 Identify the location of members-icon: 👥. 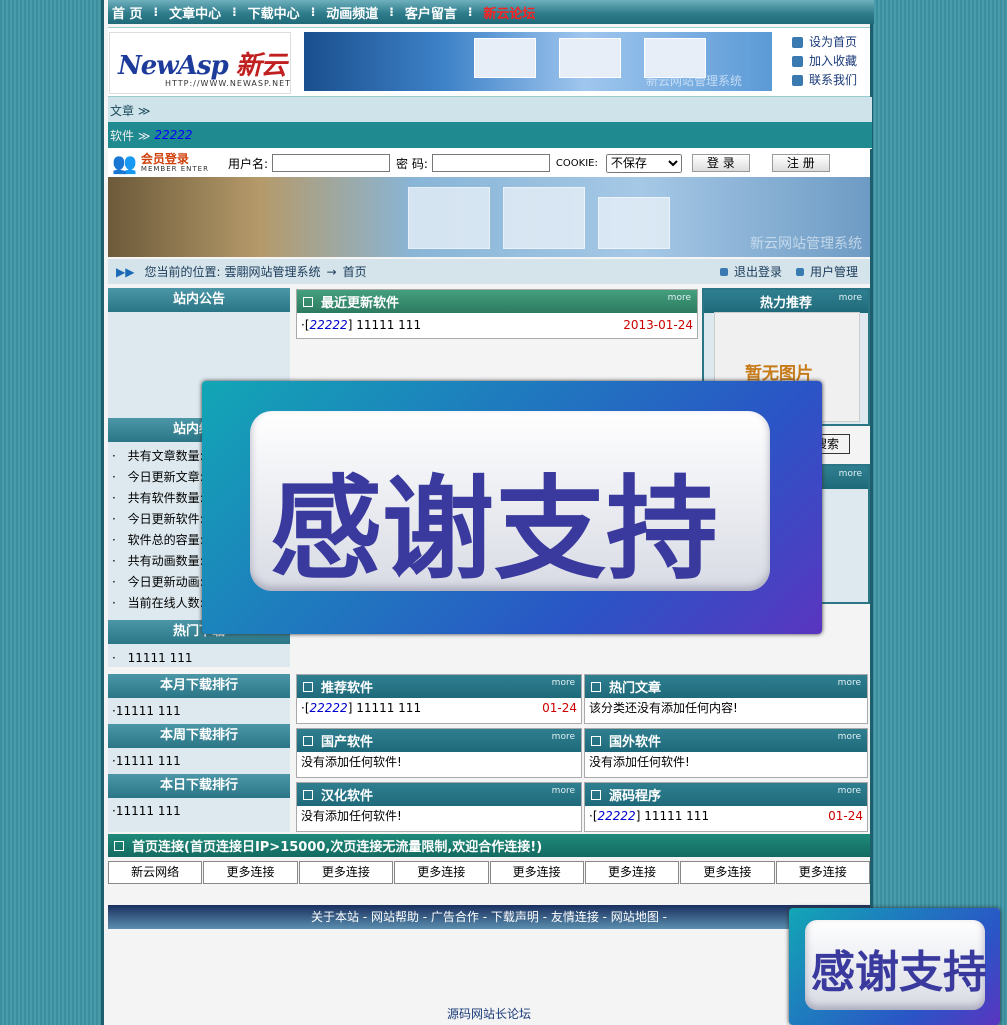
(124, 163).